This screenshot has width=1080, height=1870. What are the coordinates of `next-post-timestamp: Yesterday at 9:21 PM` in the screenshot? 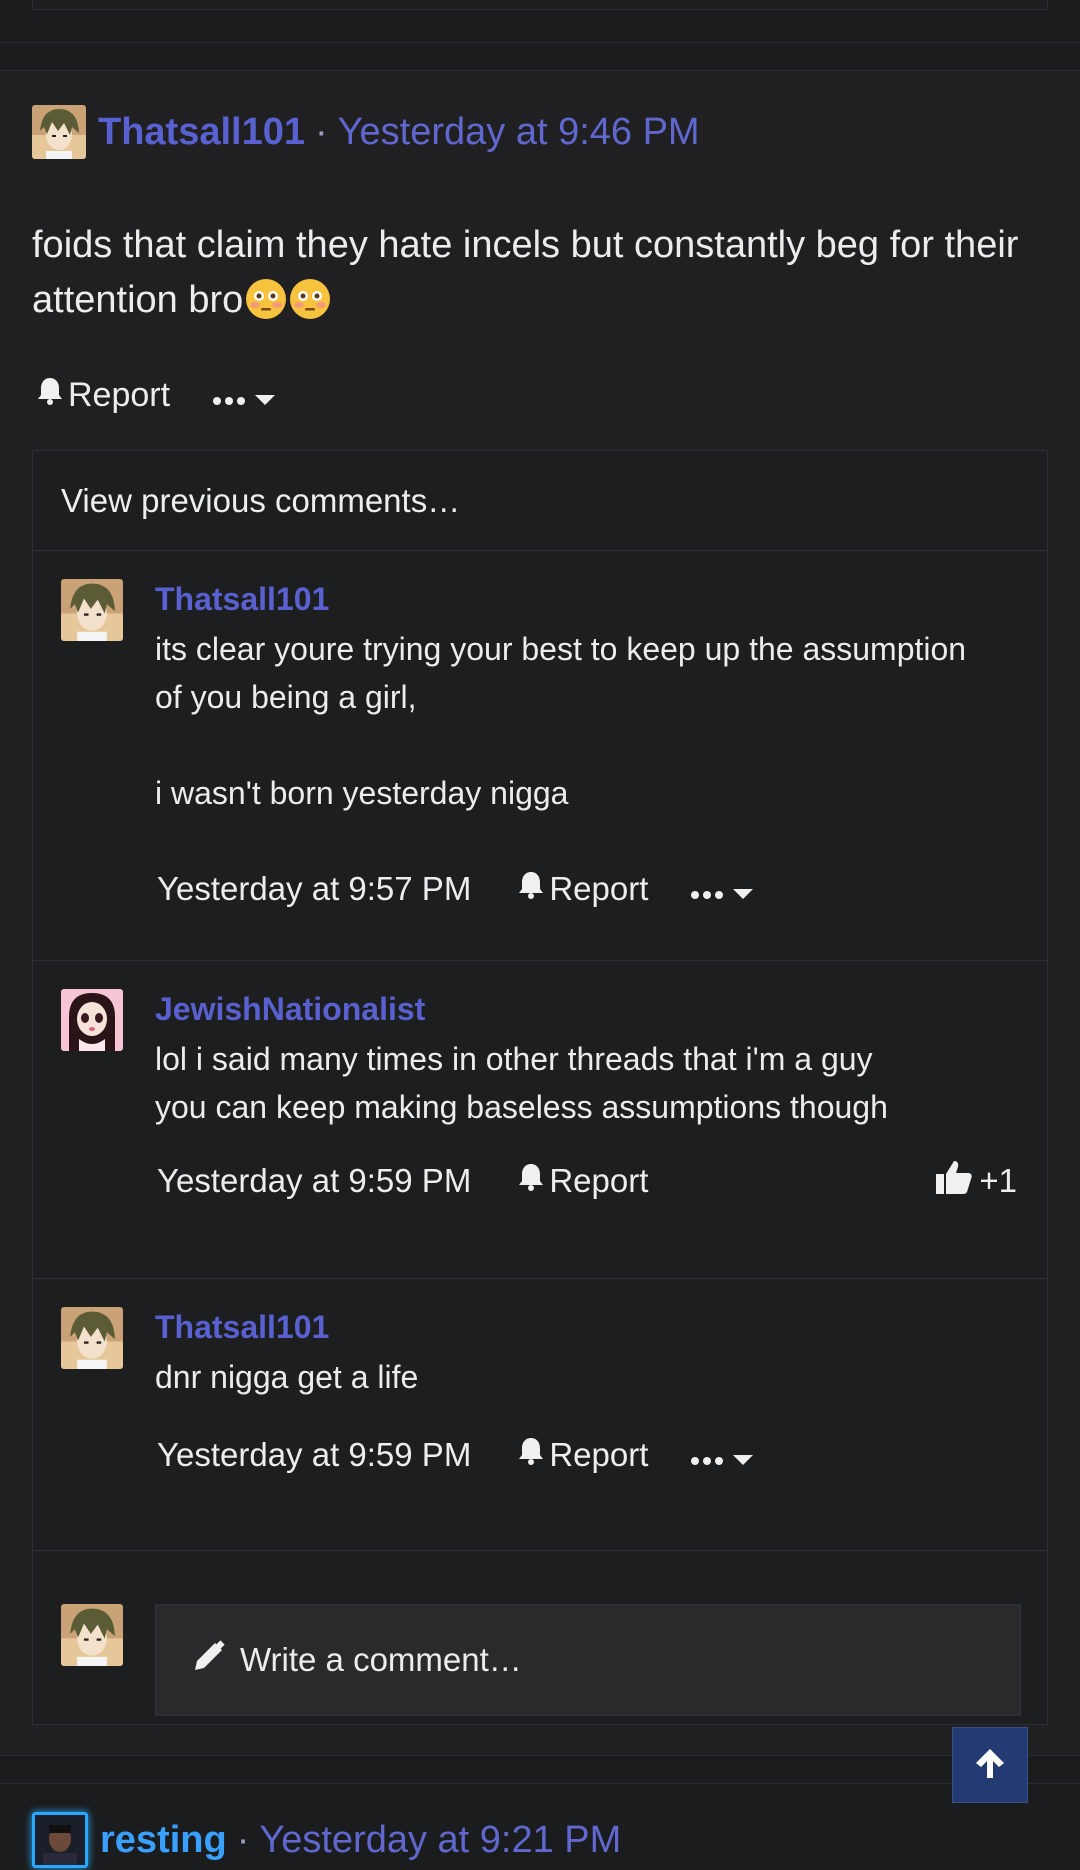 It's located at (440, 1840).